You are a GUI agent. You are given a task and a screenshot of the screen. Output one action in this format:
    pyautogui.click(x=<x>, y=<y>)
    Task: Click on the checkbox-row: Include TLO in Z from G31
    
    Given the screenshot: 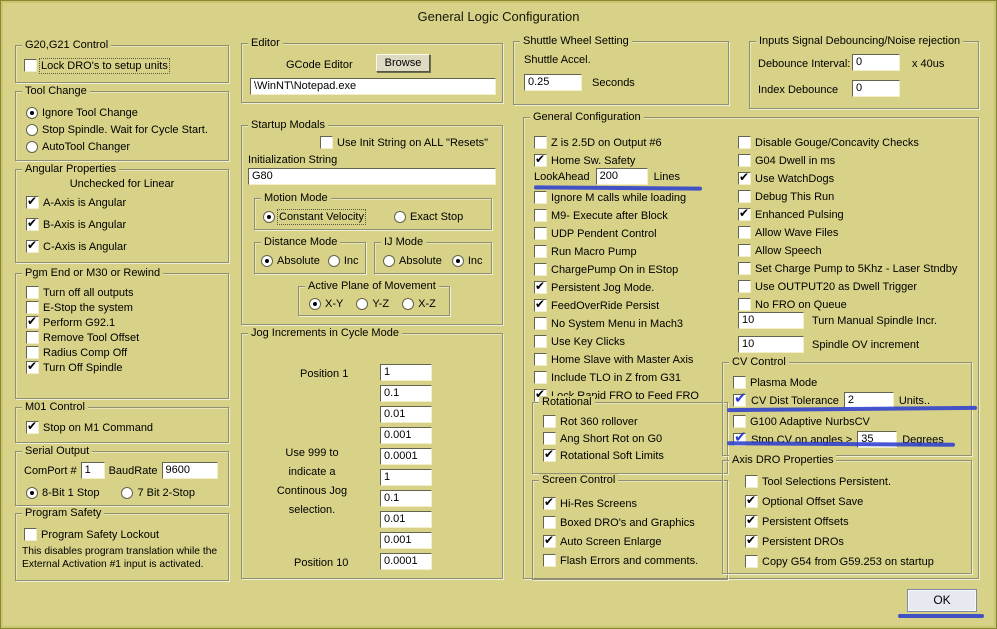 What is the action you would take?
    pyautogui.click(x=616, y=377)
    